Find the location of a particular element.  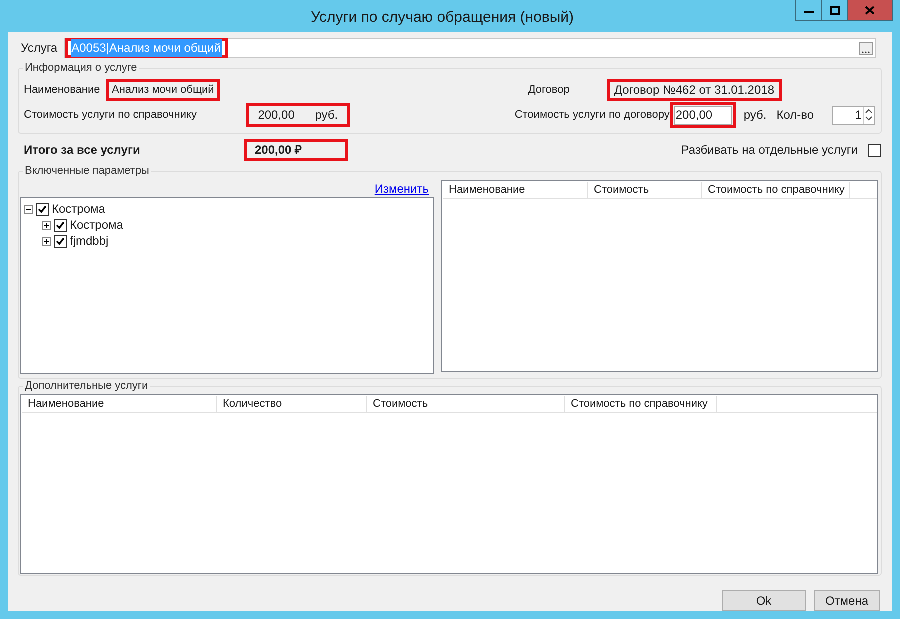

collapse-icon is located at coordinates (28, 209).